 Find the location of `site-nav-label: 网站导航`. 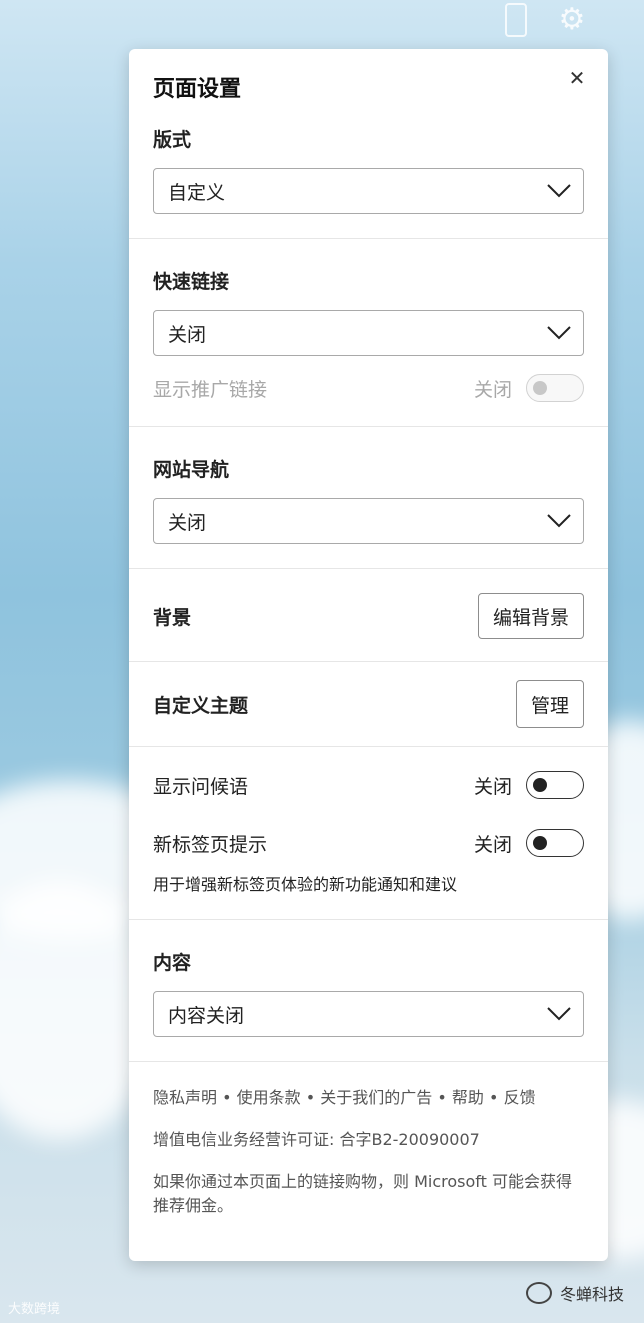

site-nav-label: 网站导航 is located at coordinates (191, 470).